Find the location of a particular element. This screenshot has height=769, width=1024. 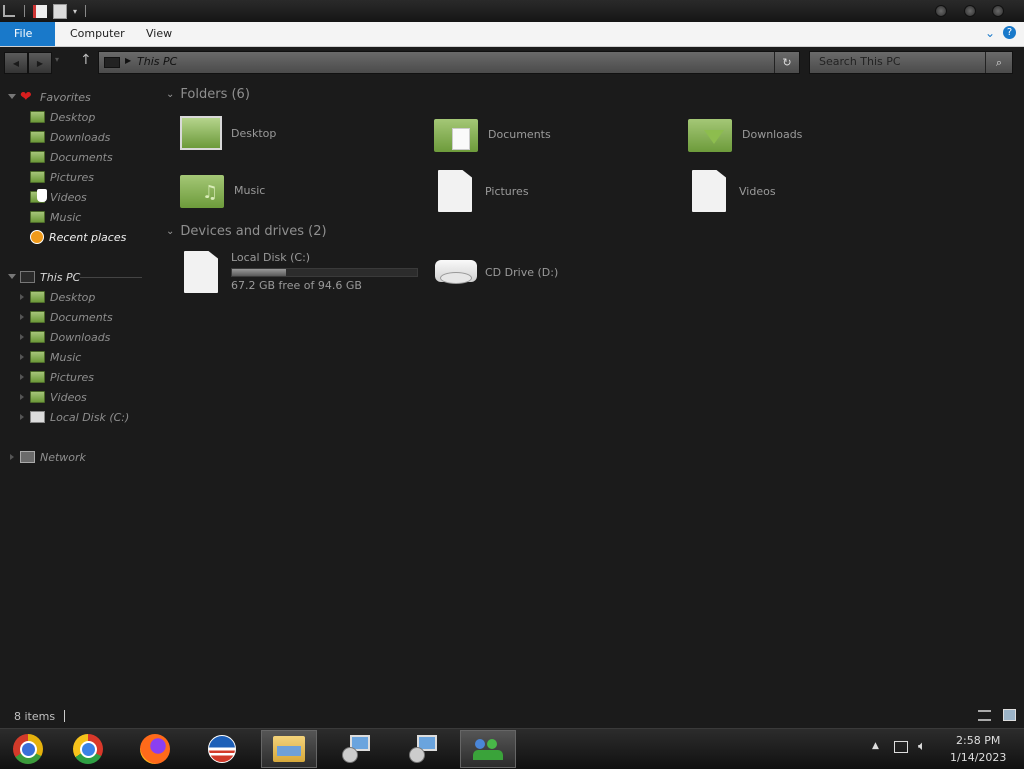

tab-computer: Computer is located at coordinates (97, 34).